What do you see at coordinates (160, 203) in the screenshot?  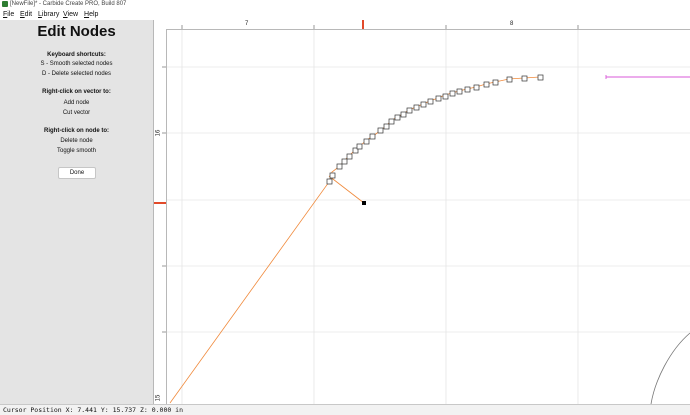 I see `cursor-y-marker` at bounding box center [160, 203].